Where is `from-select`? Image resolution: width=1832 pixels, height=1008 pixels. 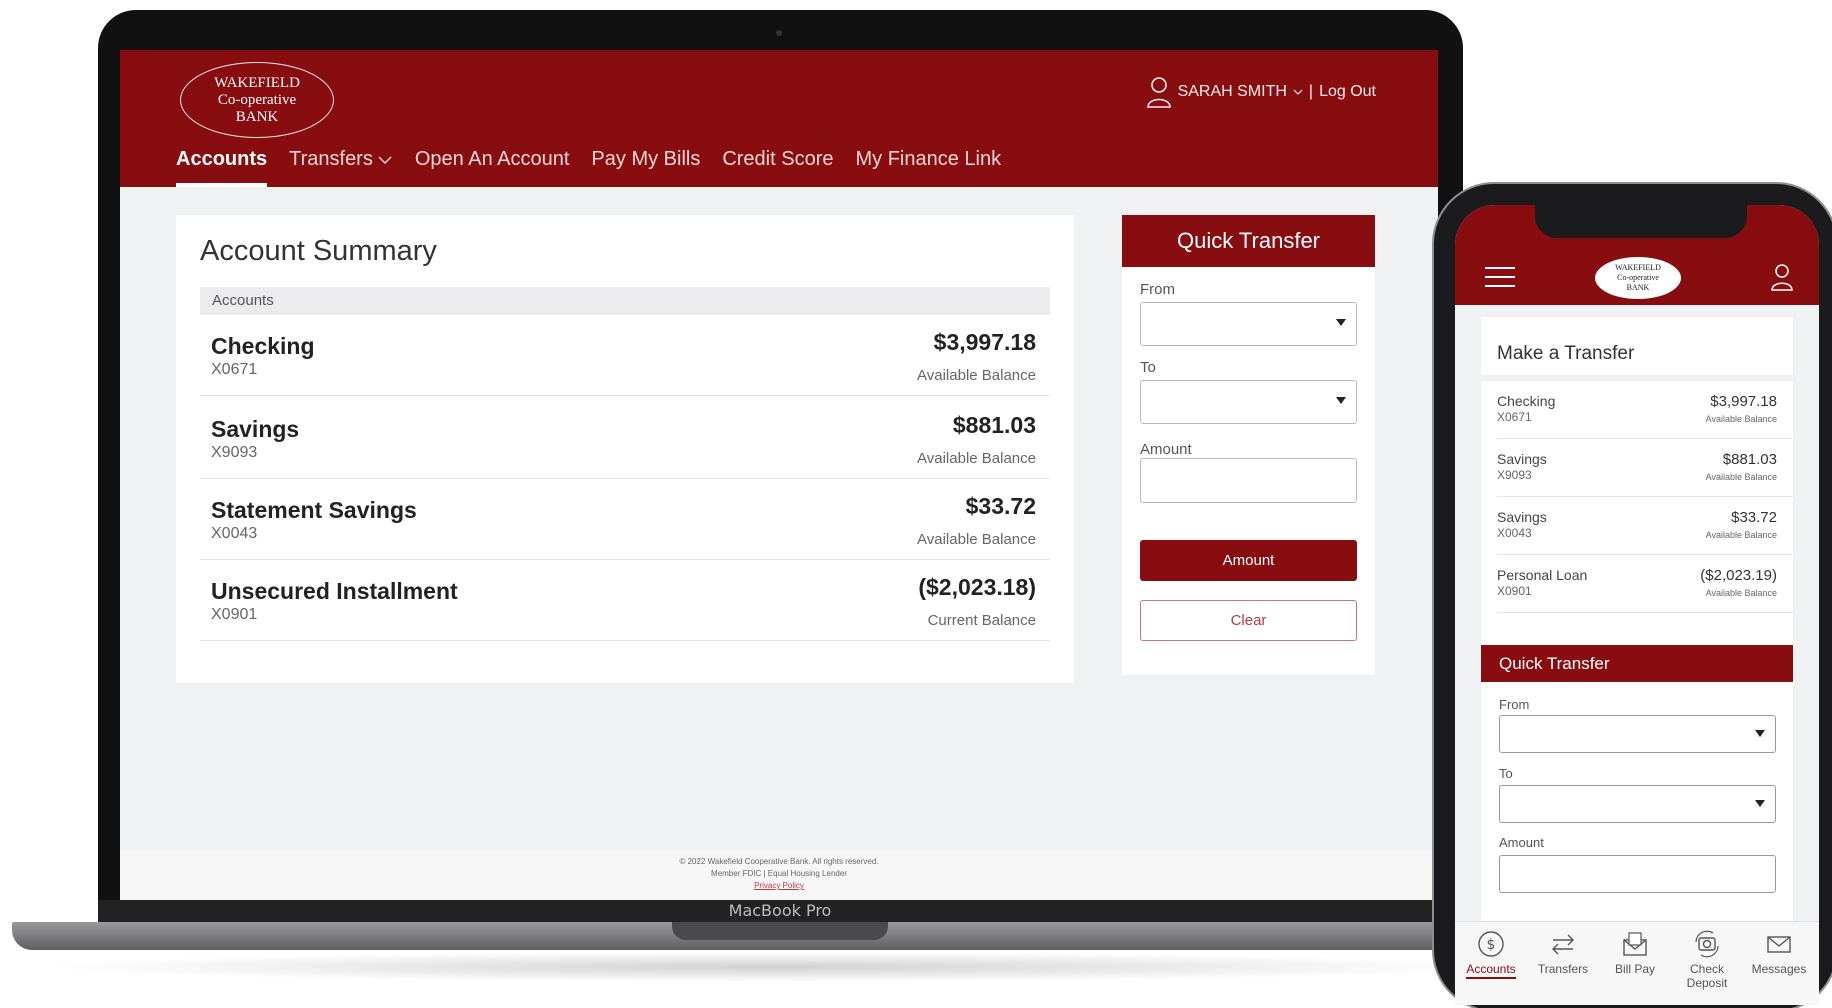
from-select is located at coordinates (1248, 324).